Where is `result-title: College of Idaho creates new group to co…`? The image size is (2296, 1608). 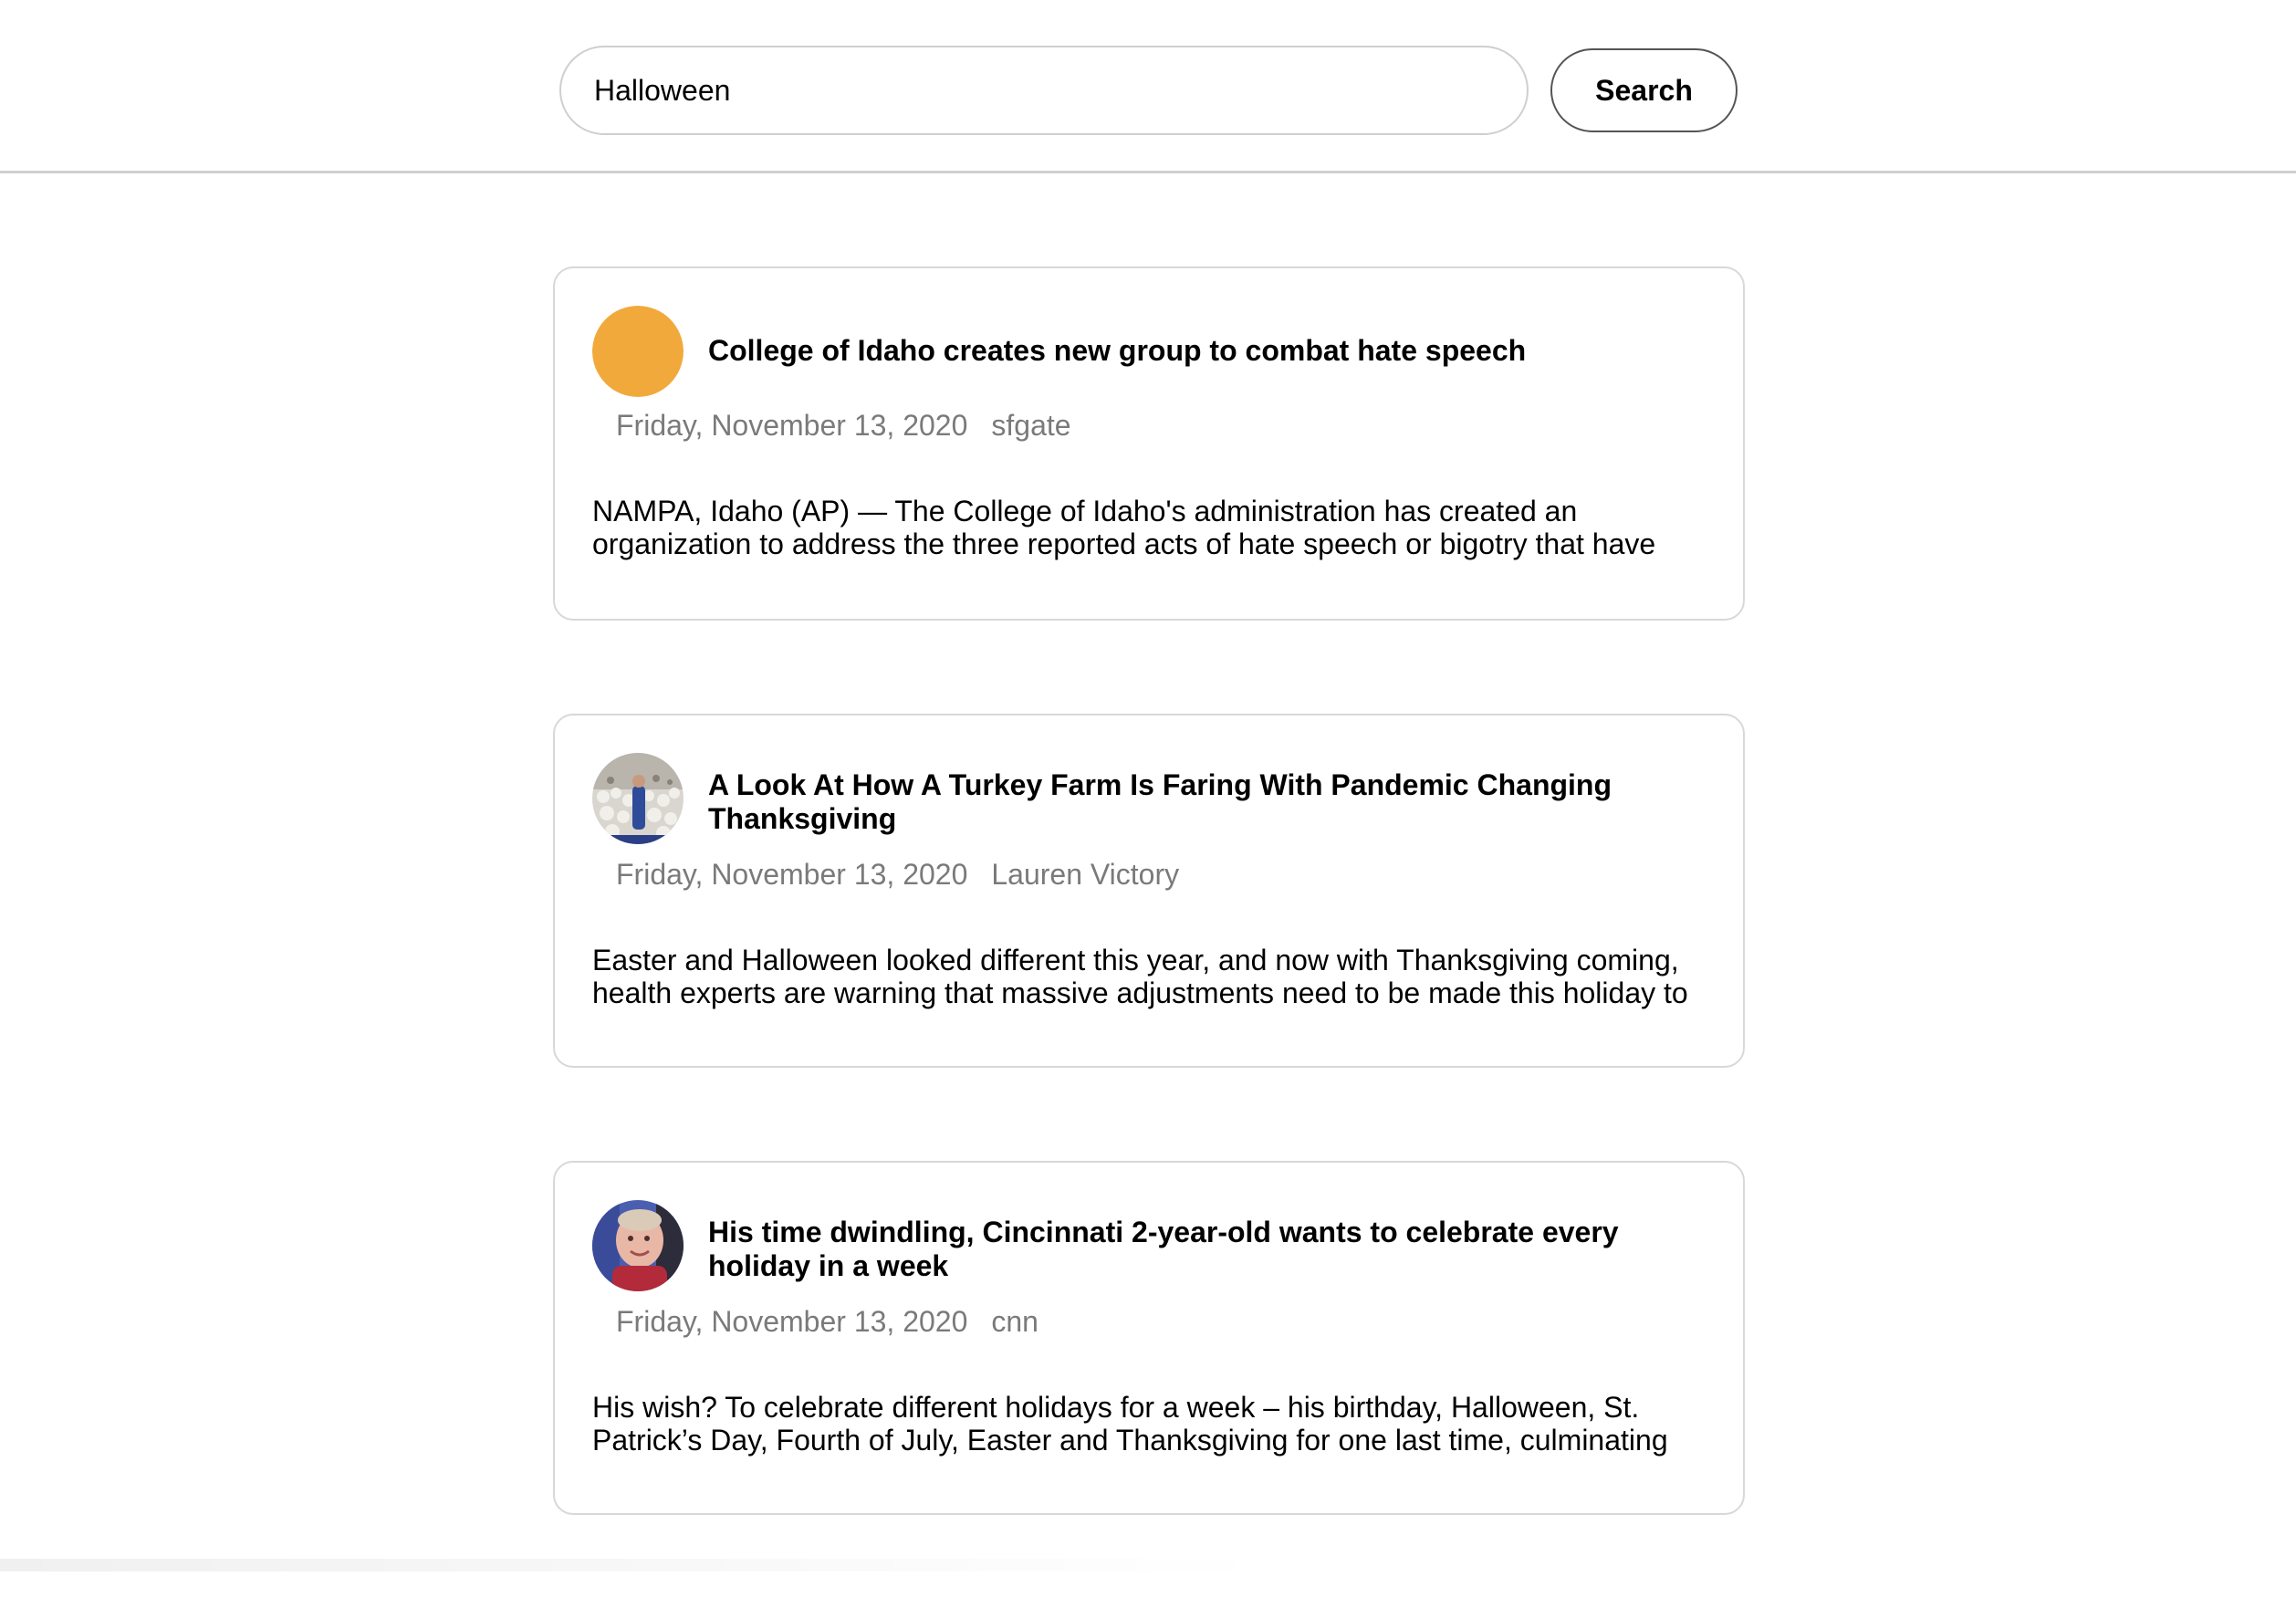
result-title: College of Idaho creates new group to co… is located at coordinates (1182, 351).